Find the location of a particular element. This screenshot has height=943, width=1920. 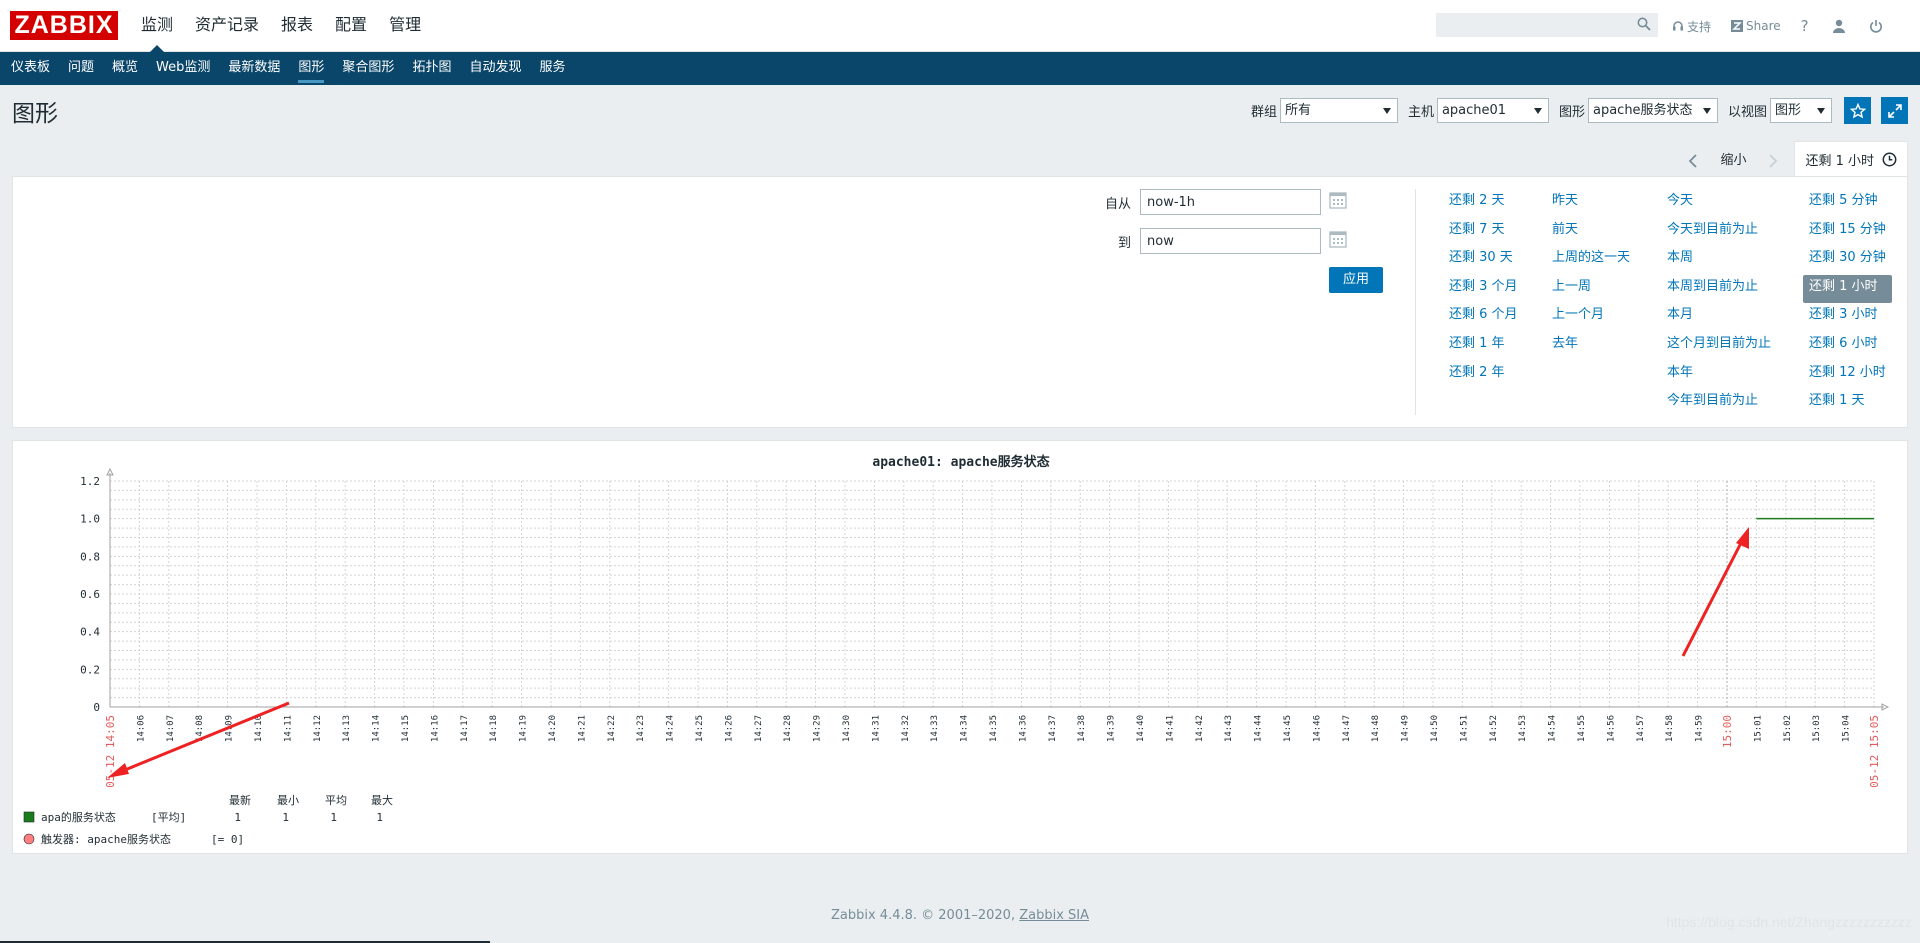

quick-range-item: 还剩 3 小时 is located at coordinates (1847, 317).